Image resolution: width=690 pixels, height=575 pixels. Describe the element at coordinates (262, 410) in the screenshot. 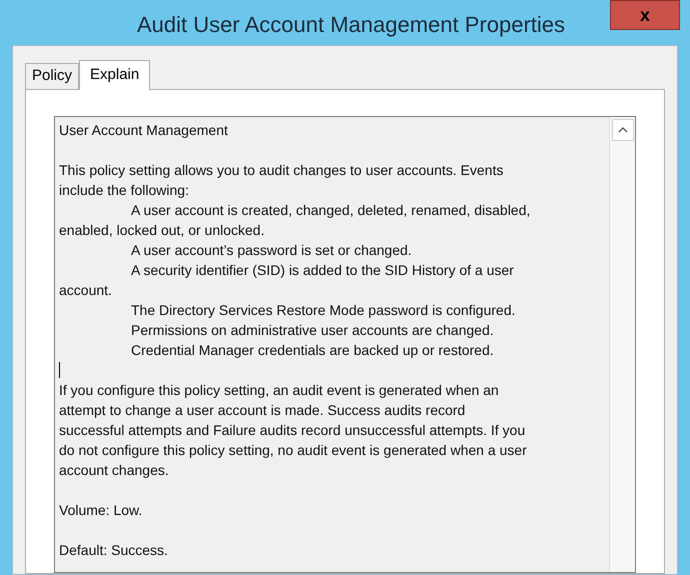

I see `explain-text-line: attempt to change a user account is made. Success audits record` at that location.